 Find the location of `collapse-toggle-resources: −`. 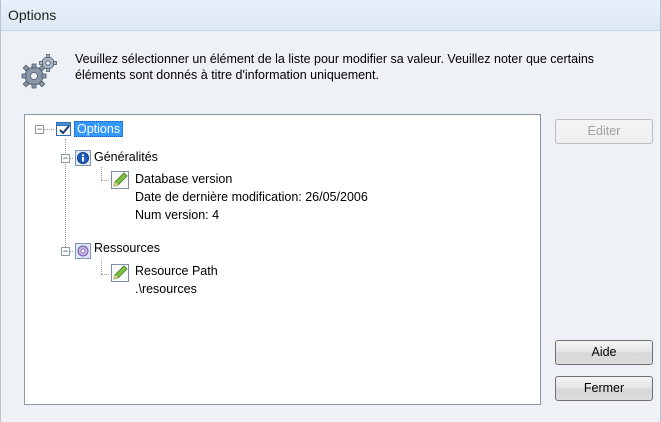

collapse-toggle-resources: − is located at coordinates (65, 251).